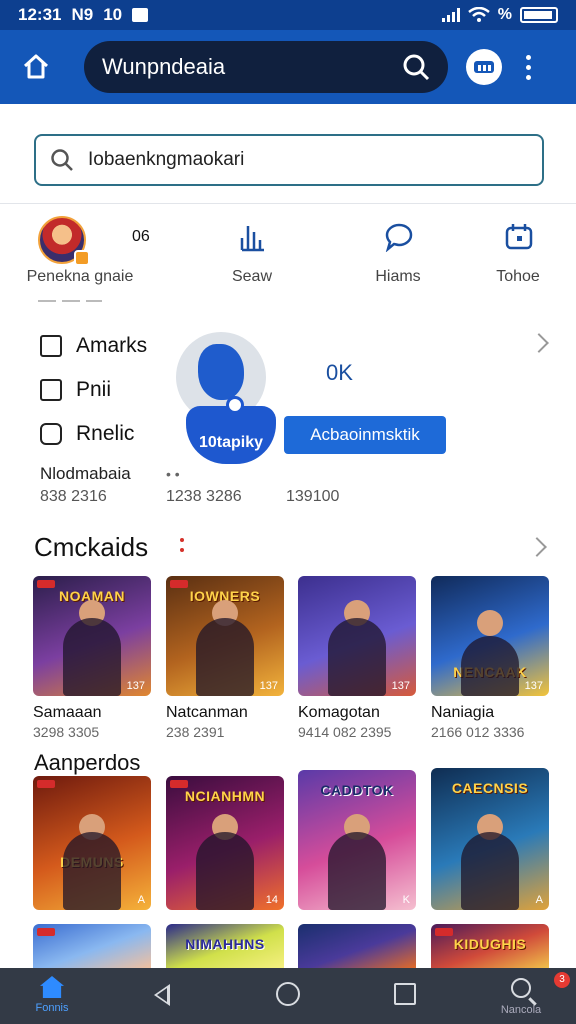  Describe the element at coordinates (490, 788) in the screenshot. I see `game-banner: CAECNSIS` at that location.